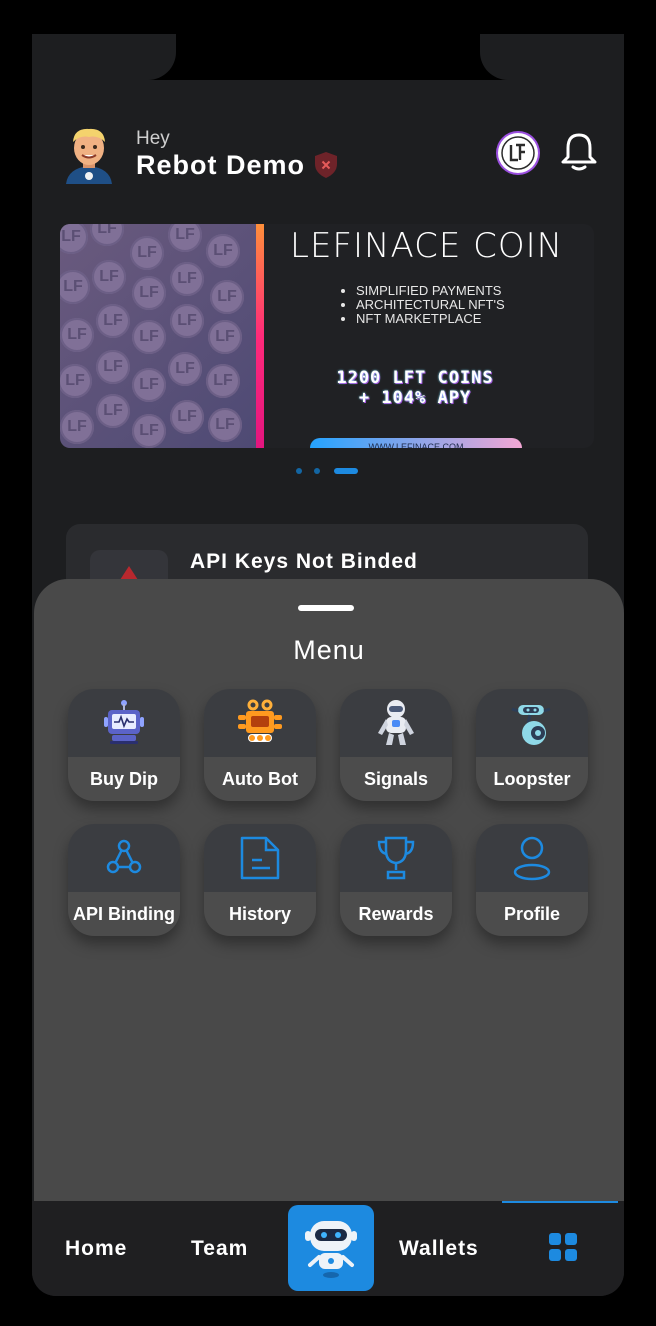 The height and width of the screenshot is (1326, 656). I want to click on bullet-item: SIMPLIFIED PAYMENTS, so click(430, 291).